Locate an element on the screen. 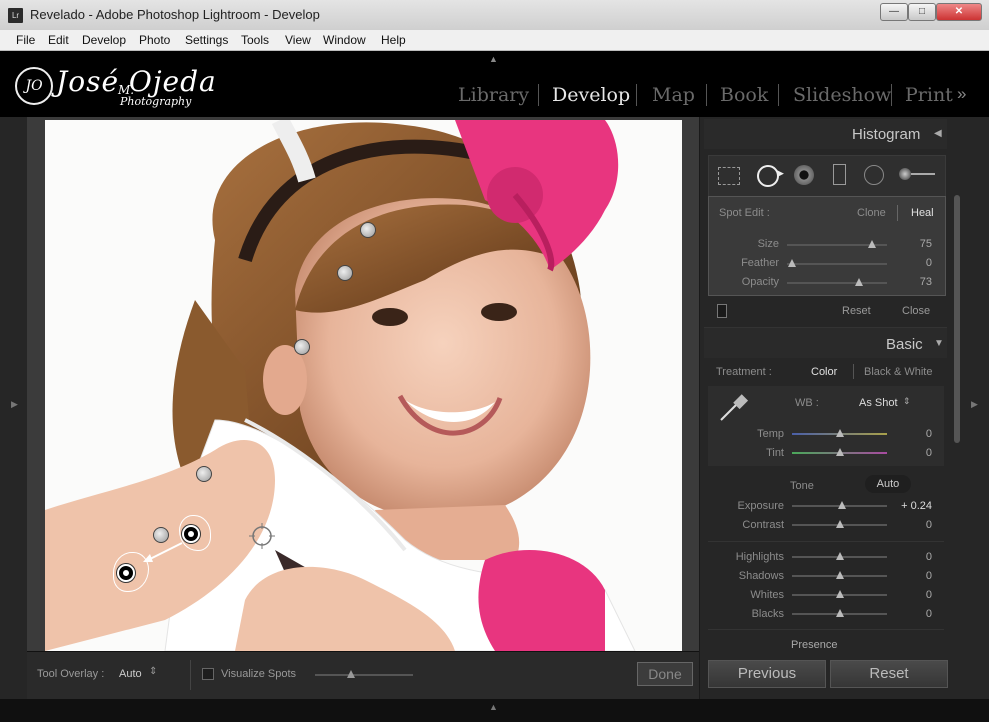 This screenshot has width=989, height=722. menu-settings: Settings is located at coordinates (206, 40).